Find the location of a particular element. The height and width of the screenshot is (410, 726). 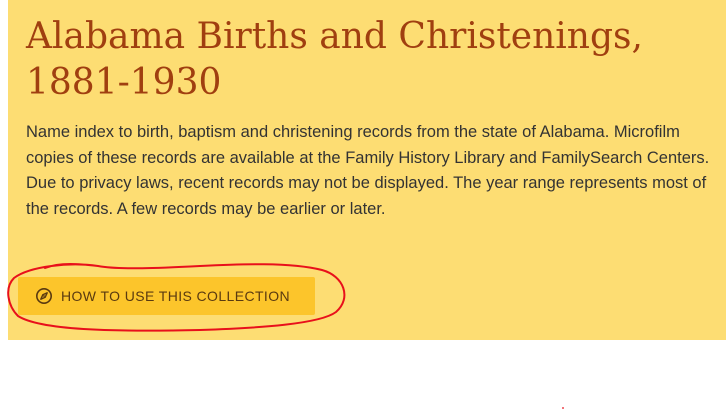

how-to-use-collection-button: HOW TO USE THIS COLLECTION is located at coordinates (166, 296).